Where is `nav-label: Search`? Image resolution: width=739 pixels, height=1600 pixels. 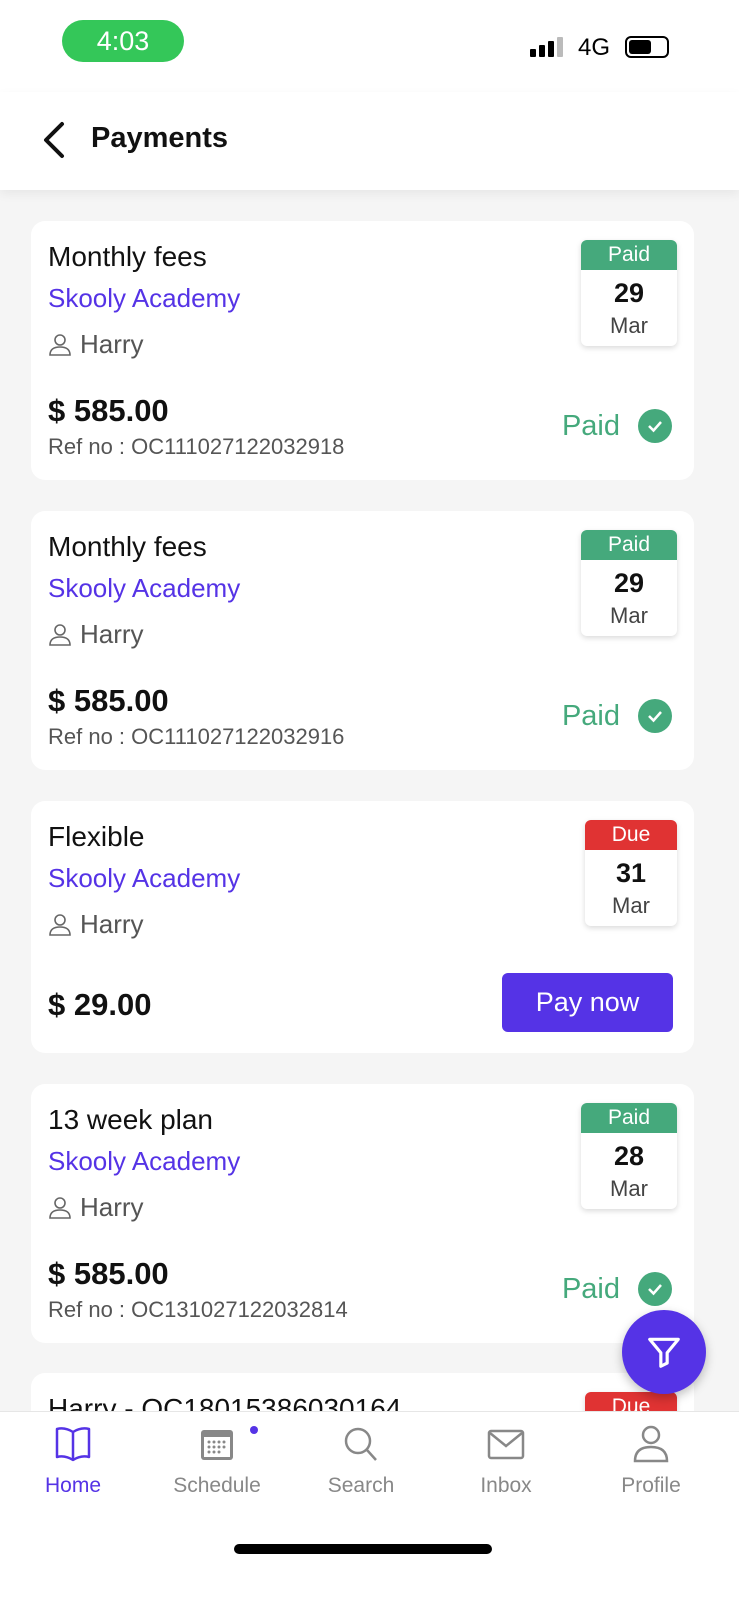
nav-label: Search is located at coordinates (361, 1485).